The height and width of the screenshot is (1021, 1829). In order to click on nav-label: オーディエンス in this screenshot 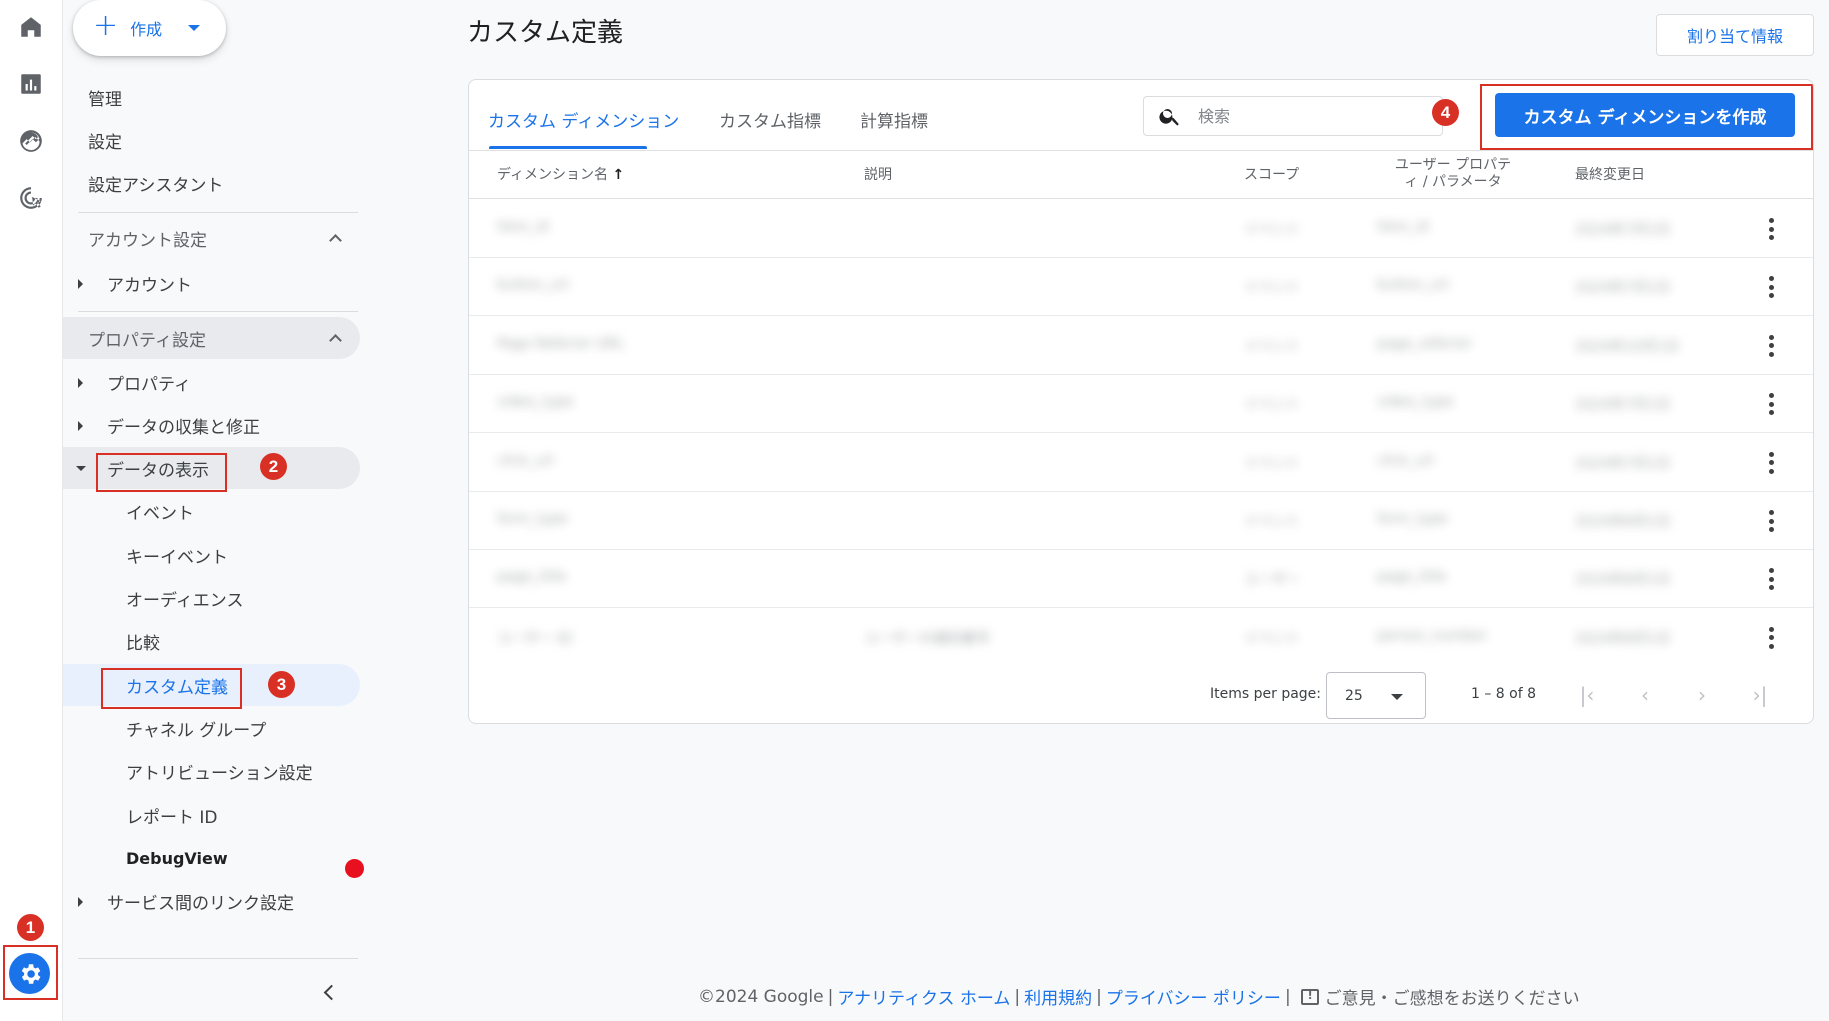, I will do `click(185, 600)`.